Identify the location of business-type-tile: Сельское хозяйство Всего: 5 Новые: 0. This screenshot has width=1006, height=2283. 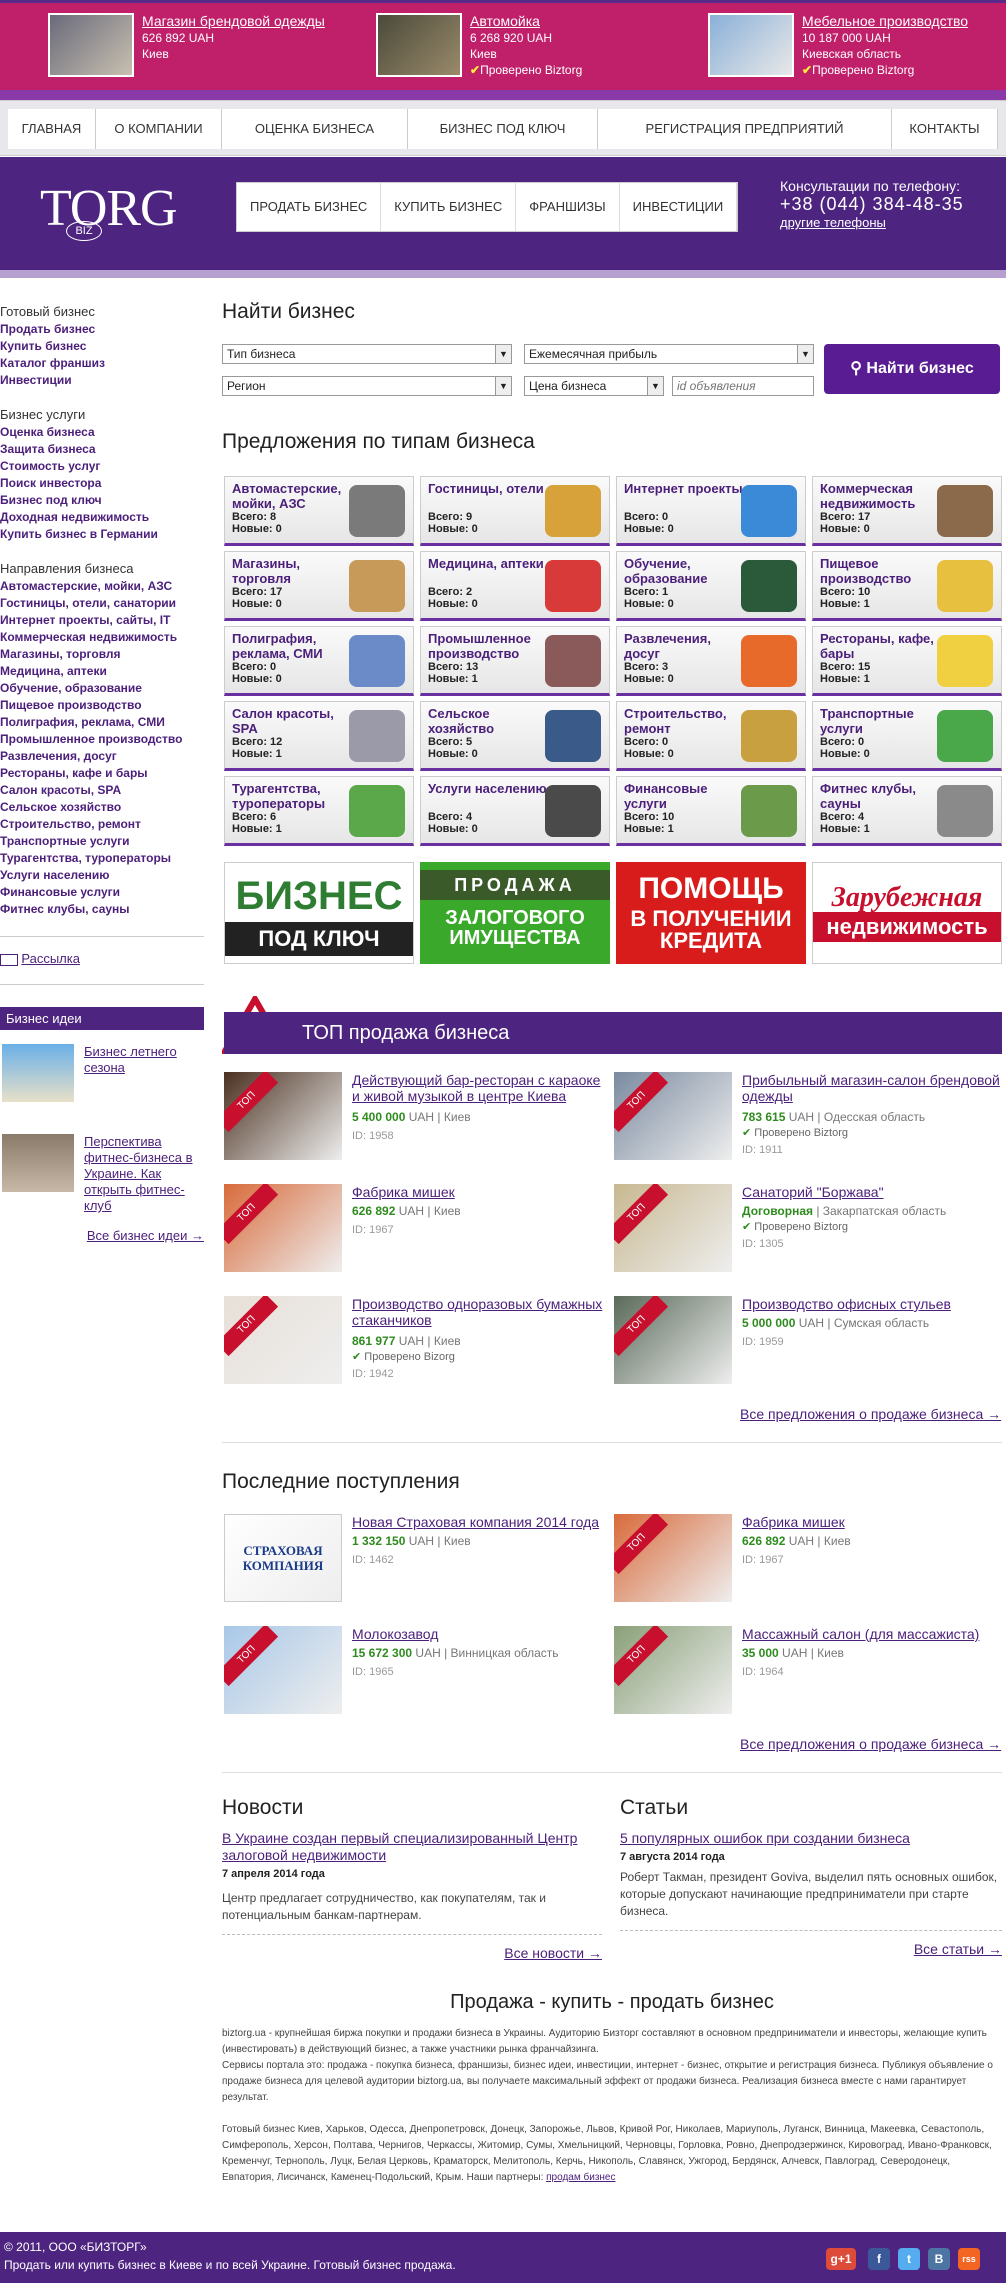
(515, 736).